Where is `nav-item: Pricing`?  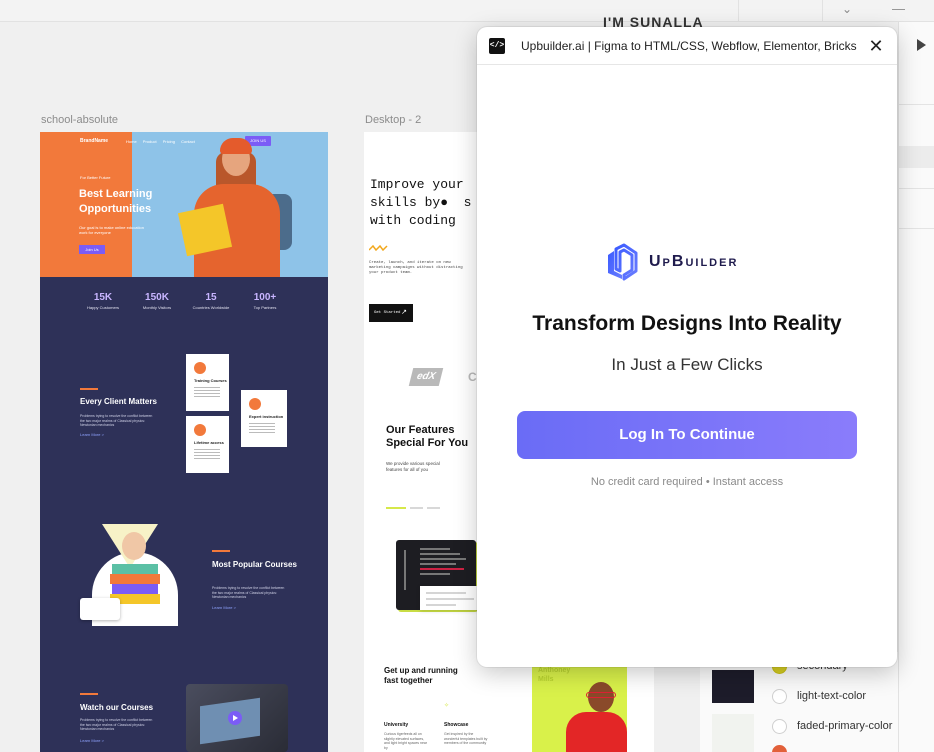 nav-item: Pricing is located at coordinates (168, 141).